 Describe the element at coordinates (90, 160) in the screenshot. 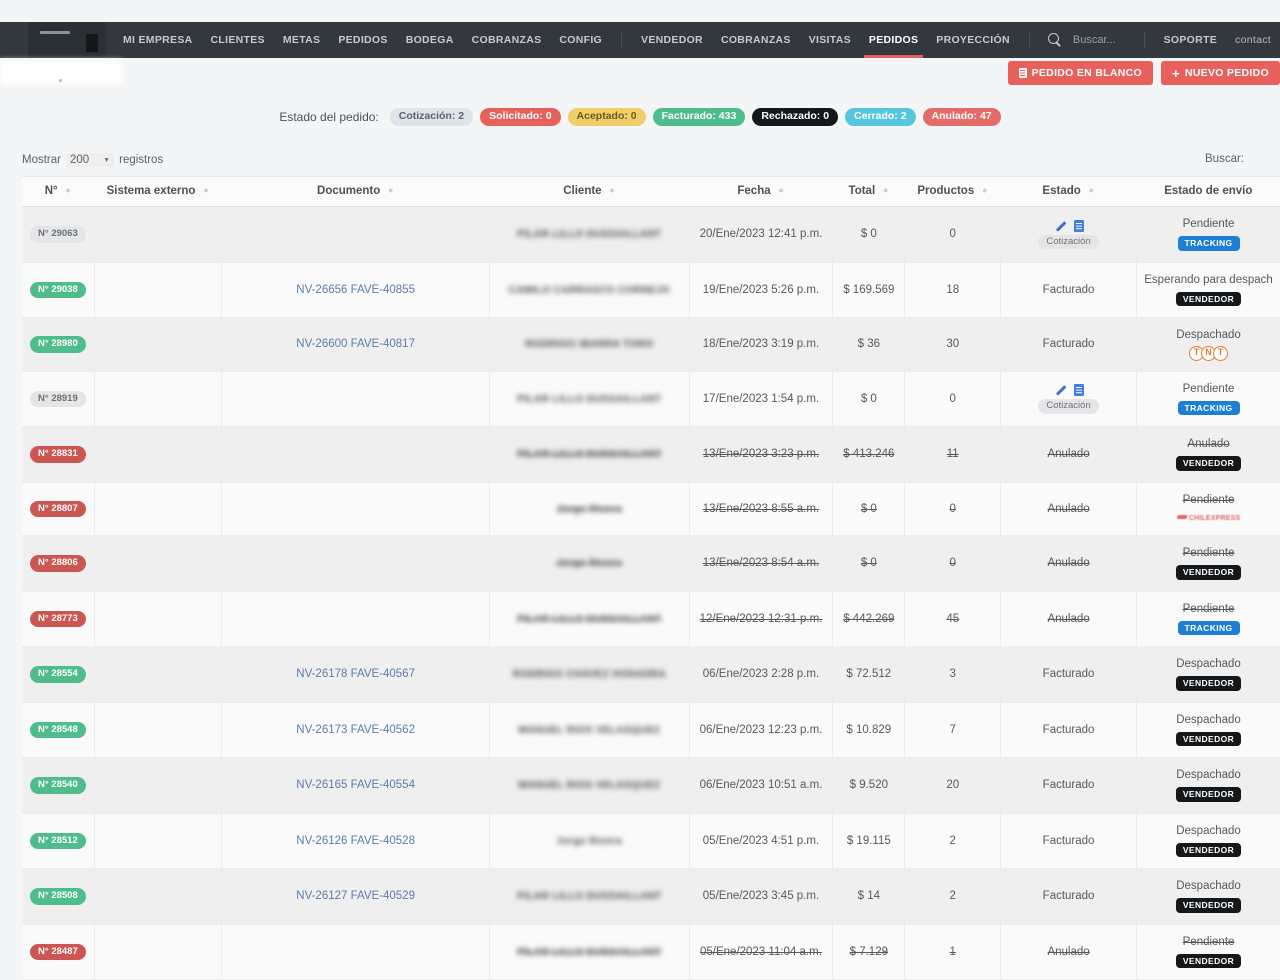

I see `entries-per-page-select: 200 ▼` at that location.